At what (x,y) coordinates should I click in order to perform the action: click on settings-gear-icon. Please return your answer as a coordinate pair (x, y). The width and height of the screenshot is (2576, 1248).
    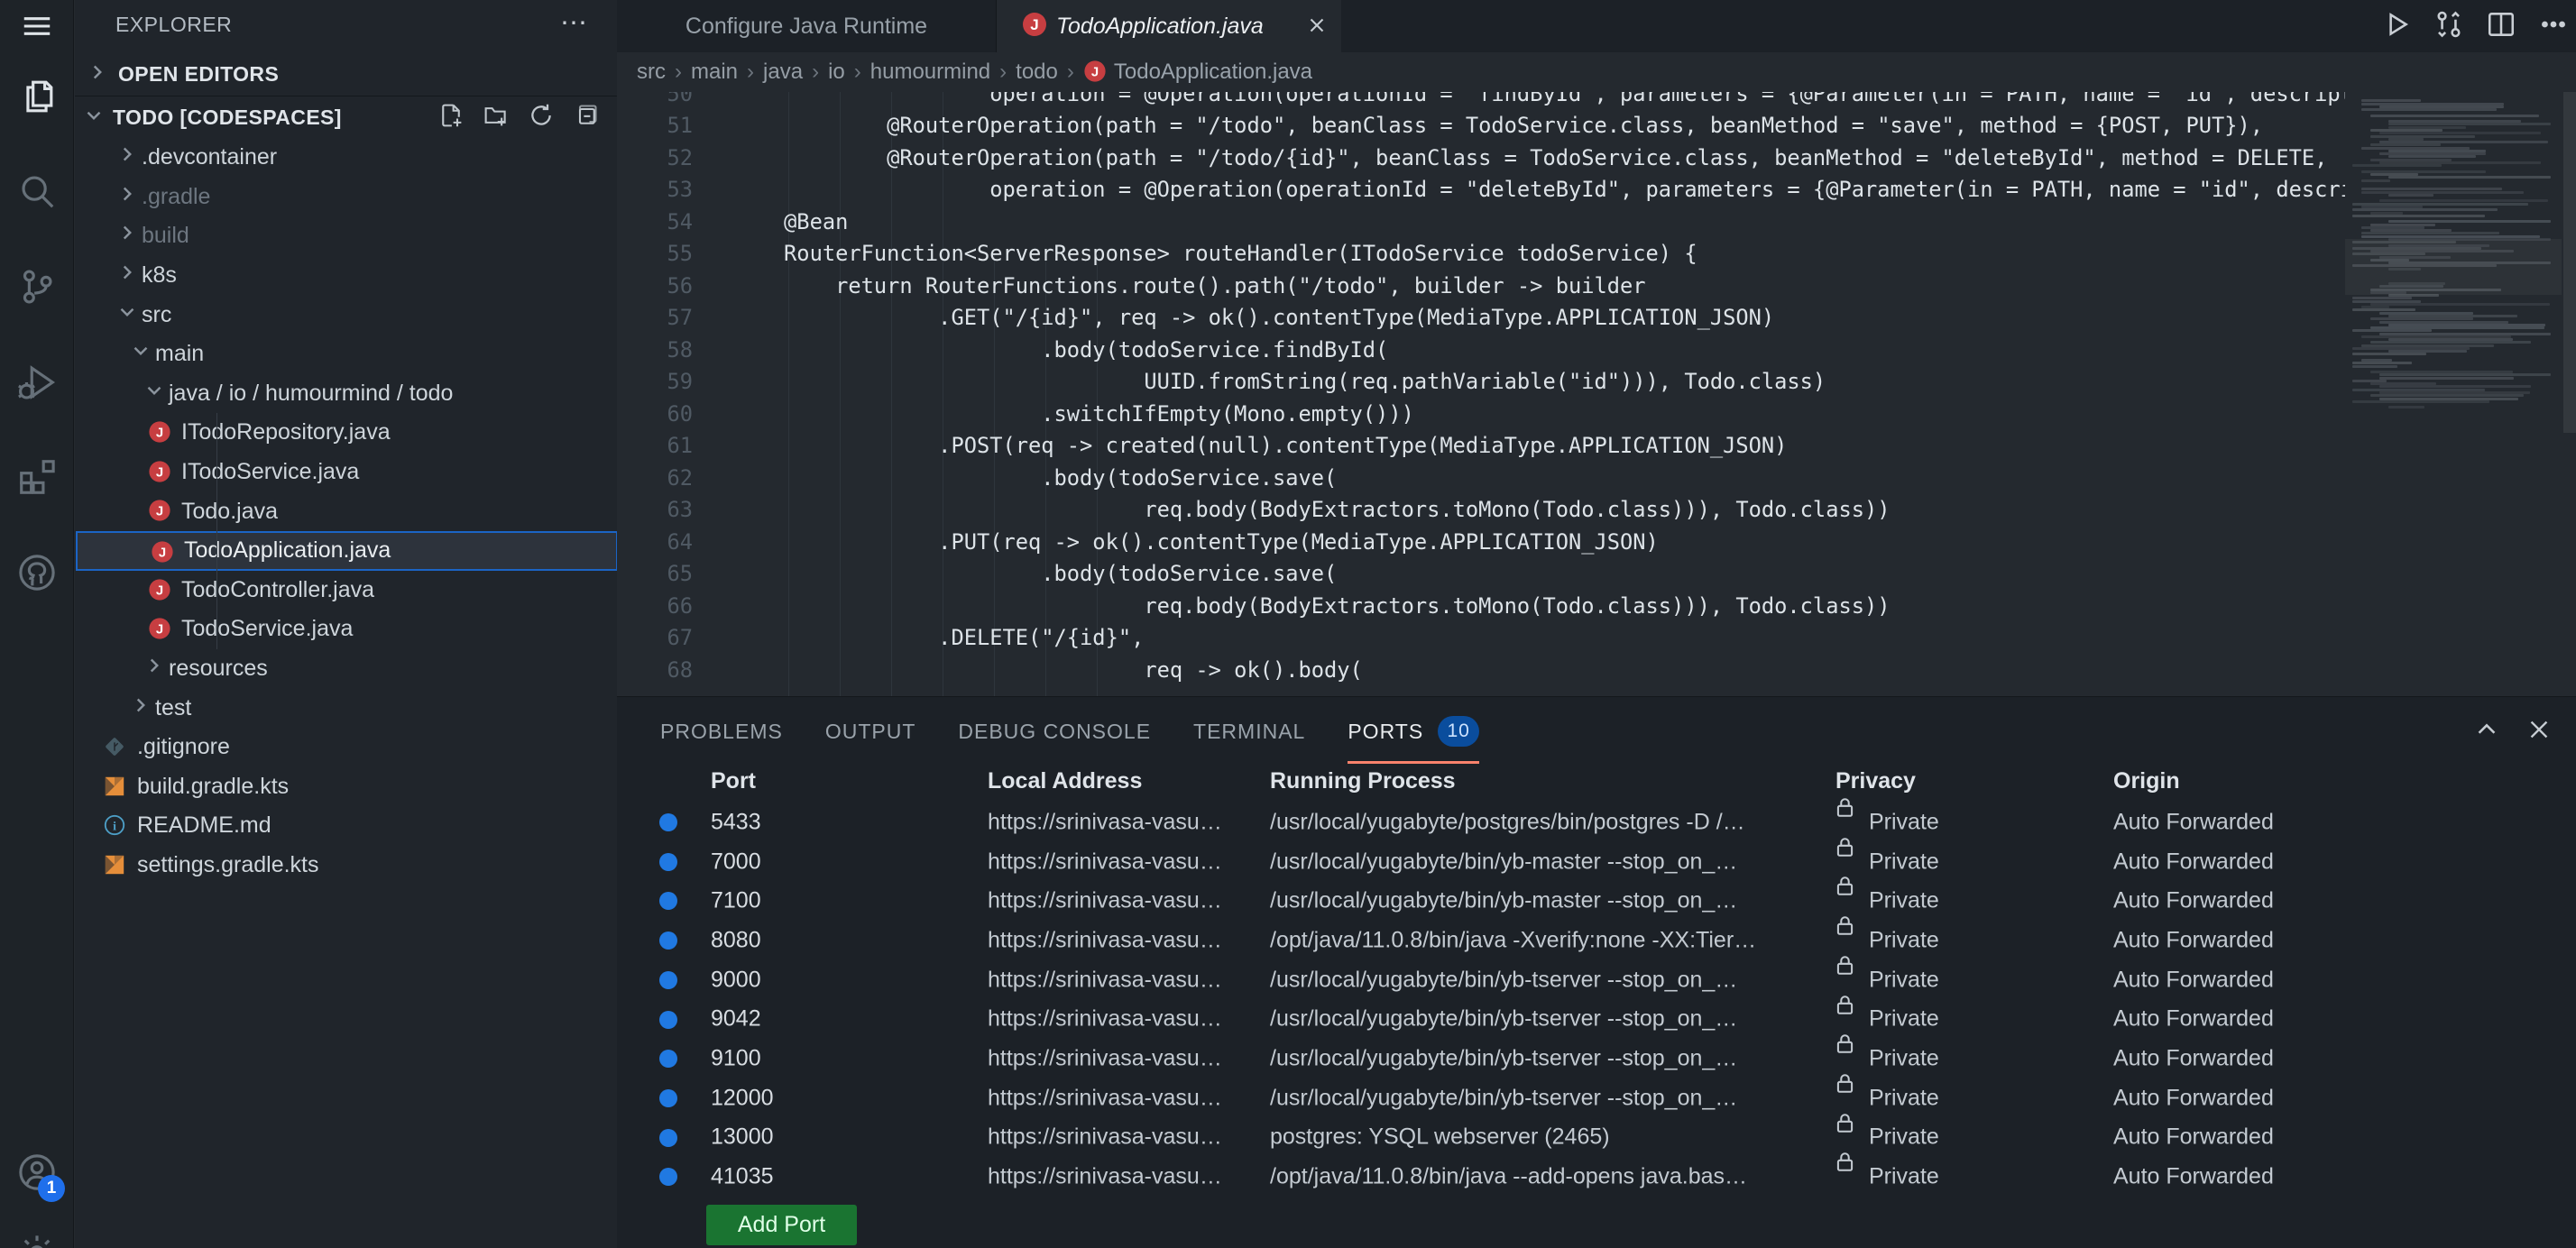
    Looking at the image, I should click on (37, 1240).